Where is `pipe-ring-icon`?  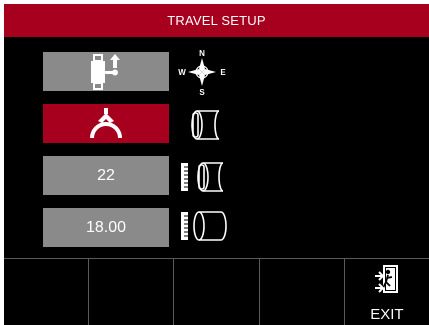
pipe-ring-icon is located at coordinates (205, 125).